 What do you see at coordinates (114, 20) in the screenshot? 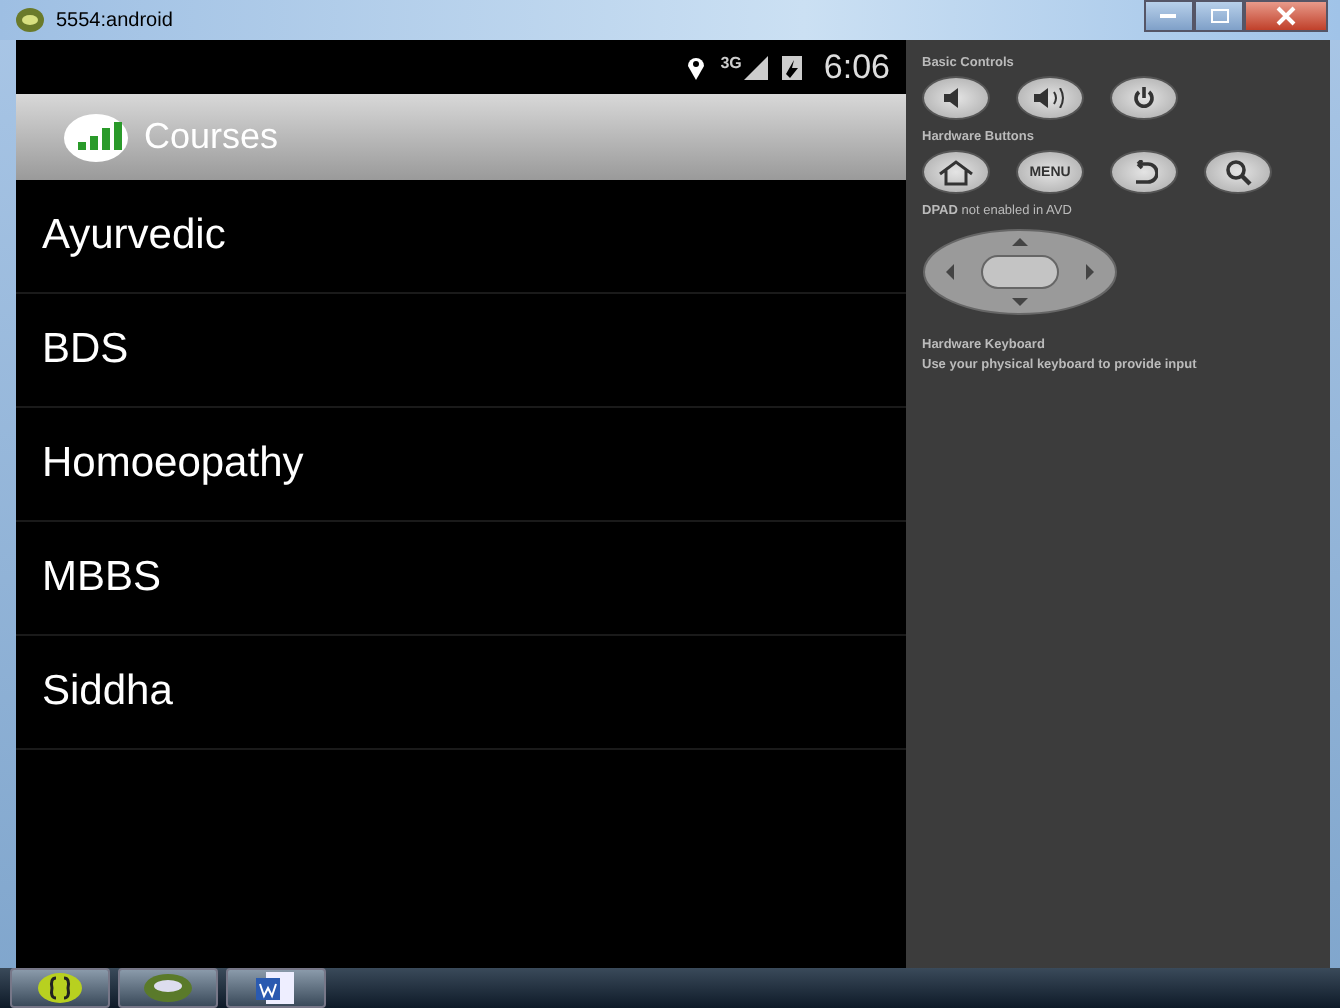
I see `window-title: 5554:android` at bounding box center [114, 20].